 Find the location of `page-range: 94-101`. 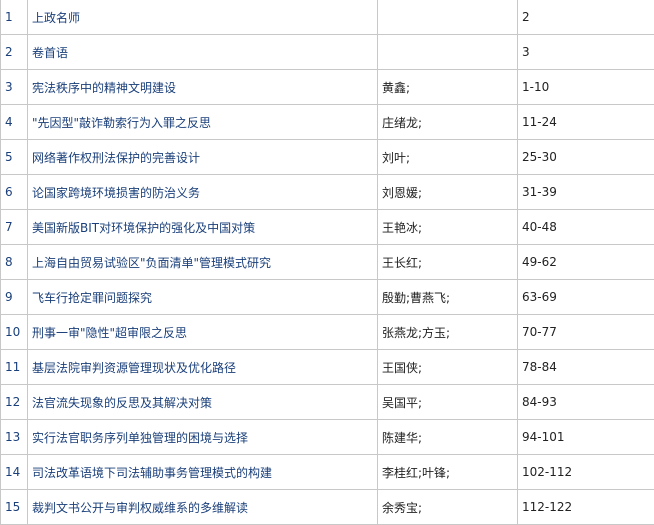

page-range: 94-101 is located at coordinates (586, 437).